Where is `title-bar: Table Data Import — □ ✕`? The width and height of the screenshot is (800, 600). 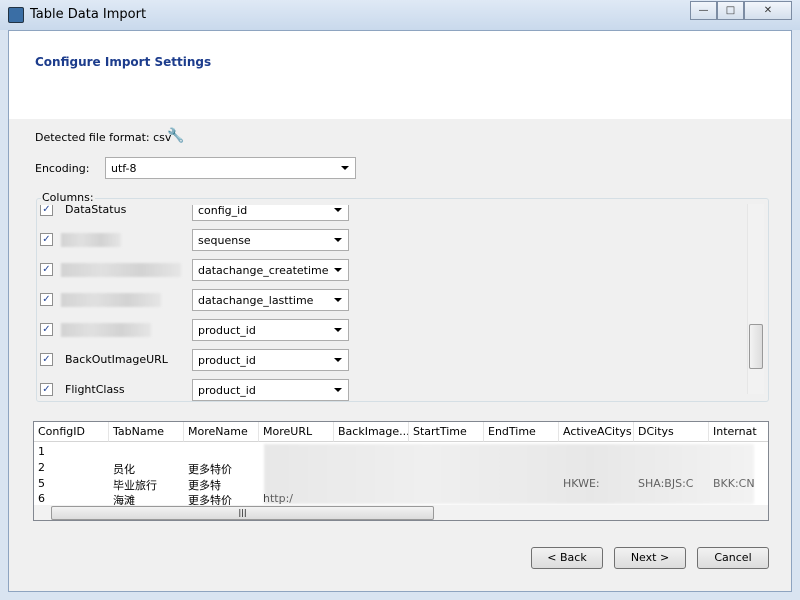
title-bar: Table Data Import — □ ✕ is located at coordinates (400, 15).